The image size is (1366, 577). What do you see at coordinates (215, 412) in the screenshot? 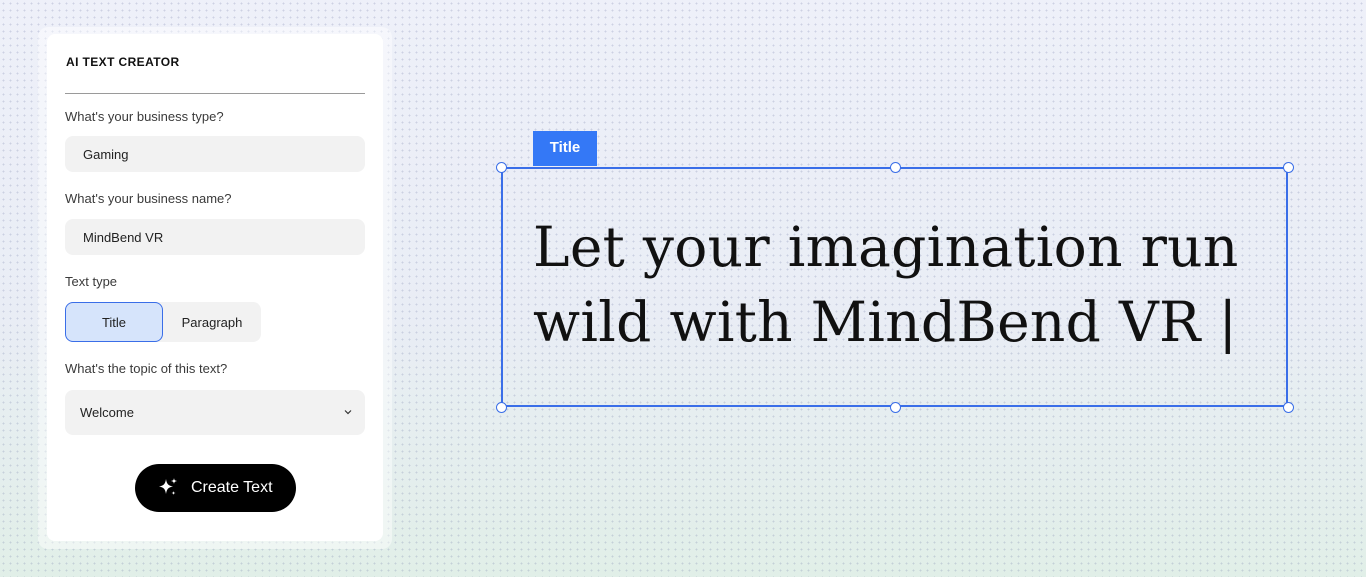
I see `topic-select: Welcome` at bounding box center [215, 412].